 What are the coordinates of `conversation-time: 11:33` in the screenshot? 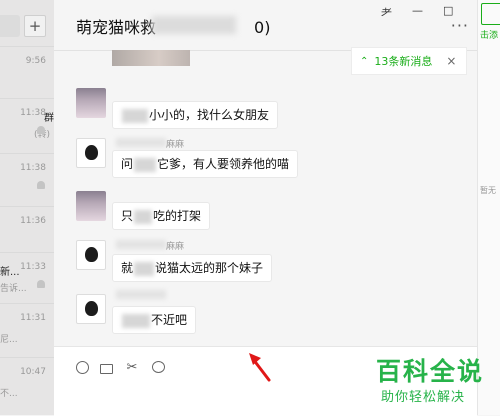 It's located at (33, 267).